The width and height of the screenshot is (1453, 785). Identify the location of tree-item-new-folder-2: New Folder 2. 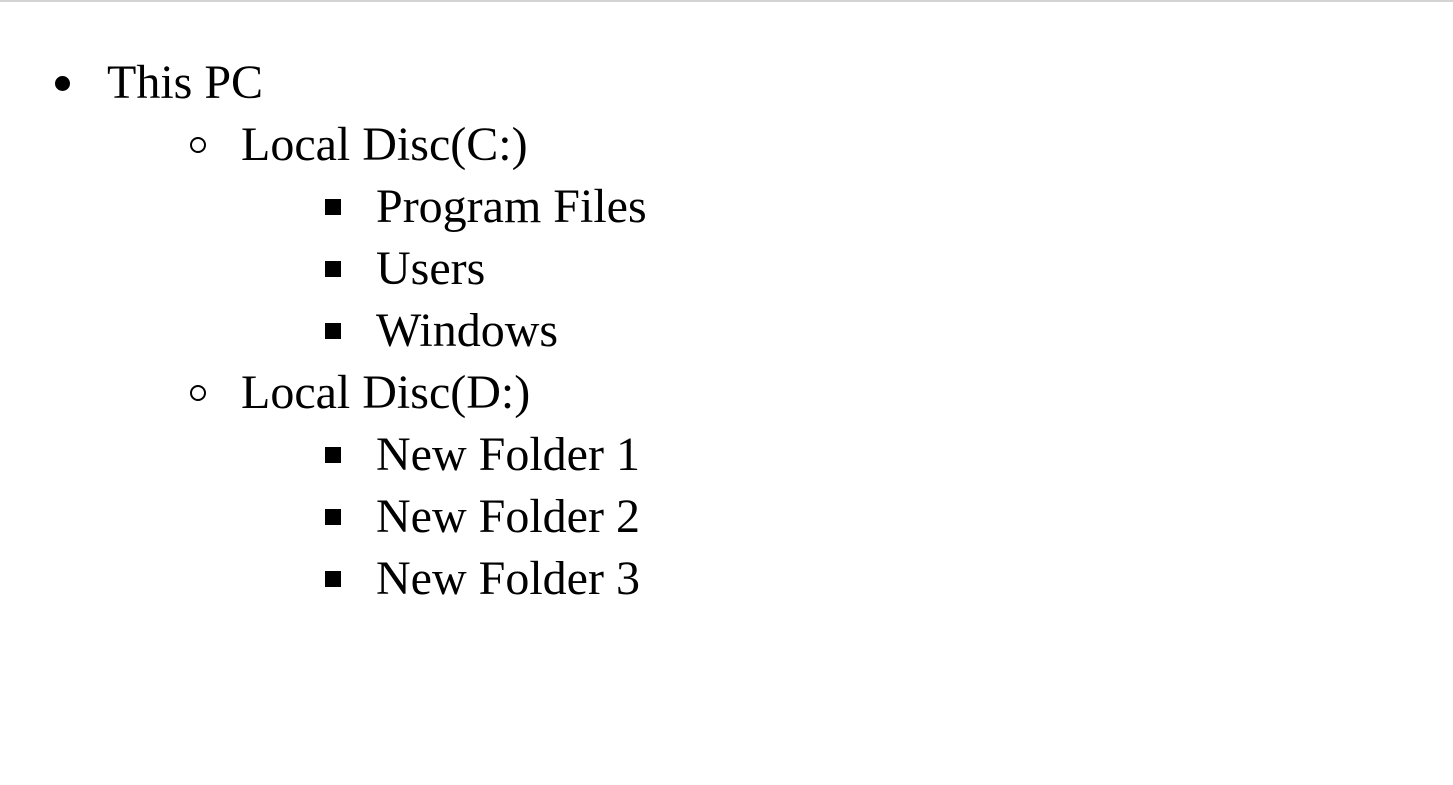
(726, 517).